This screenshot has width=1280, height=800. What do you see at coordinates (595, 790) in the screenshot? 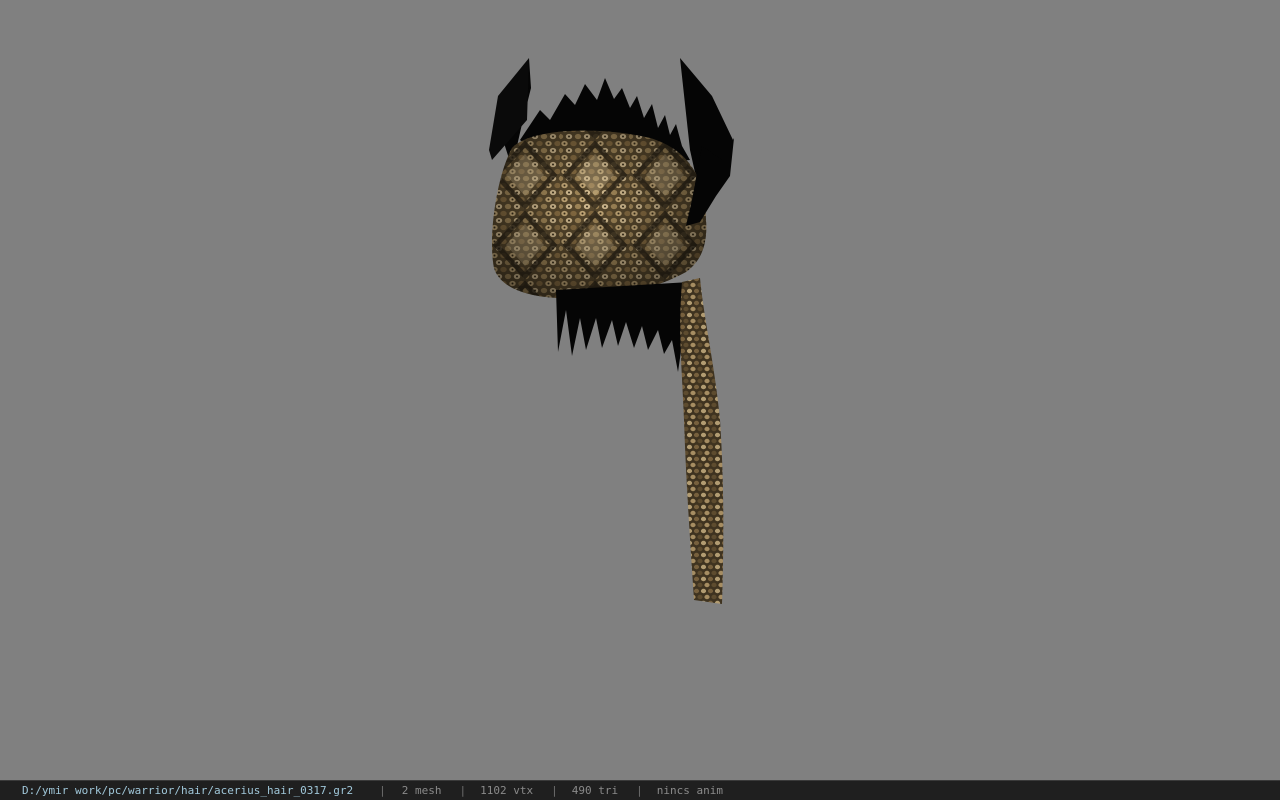
I see `triangle-count: 490 tri` at bounding box center [595, 790].